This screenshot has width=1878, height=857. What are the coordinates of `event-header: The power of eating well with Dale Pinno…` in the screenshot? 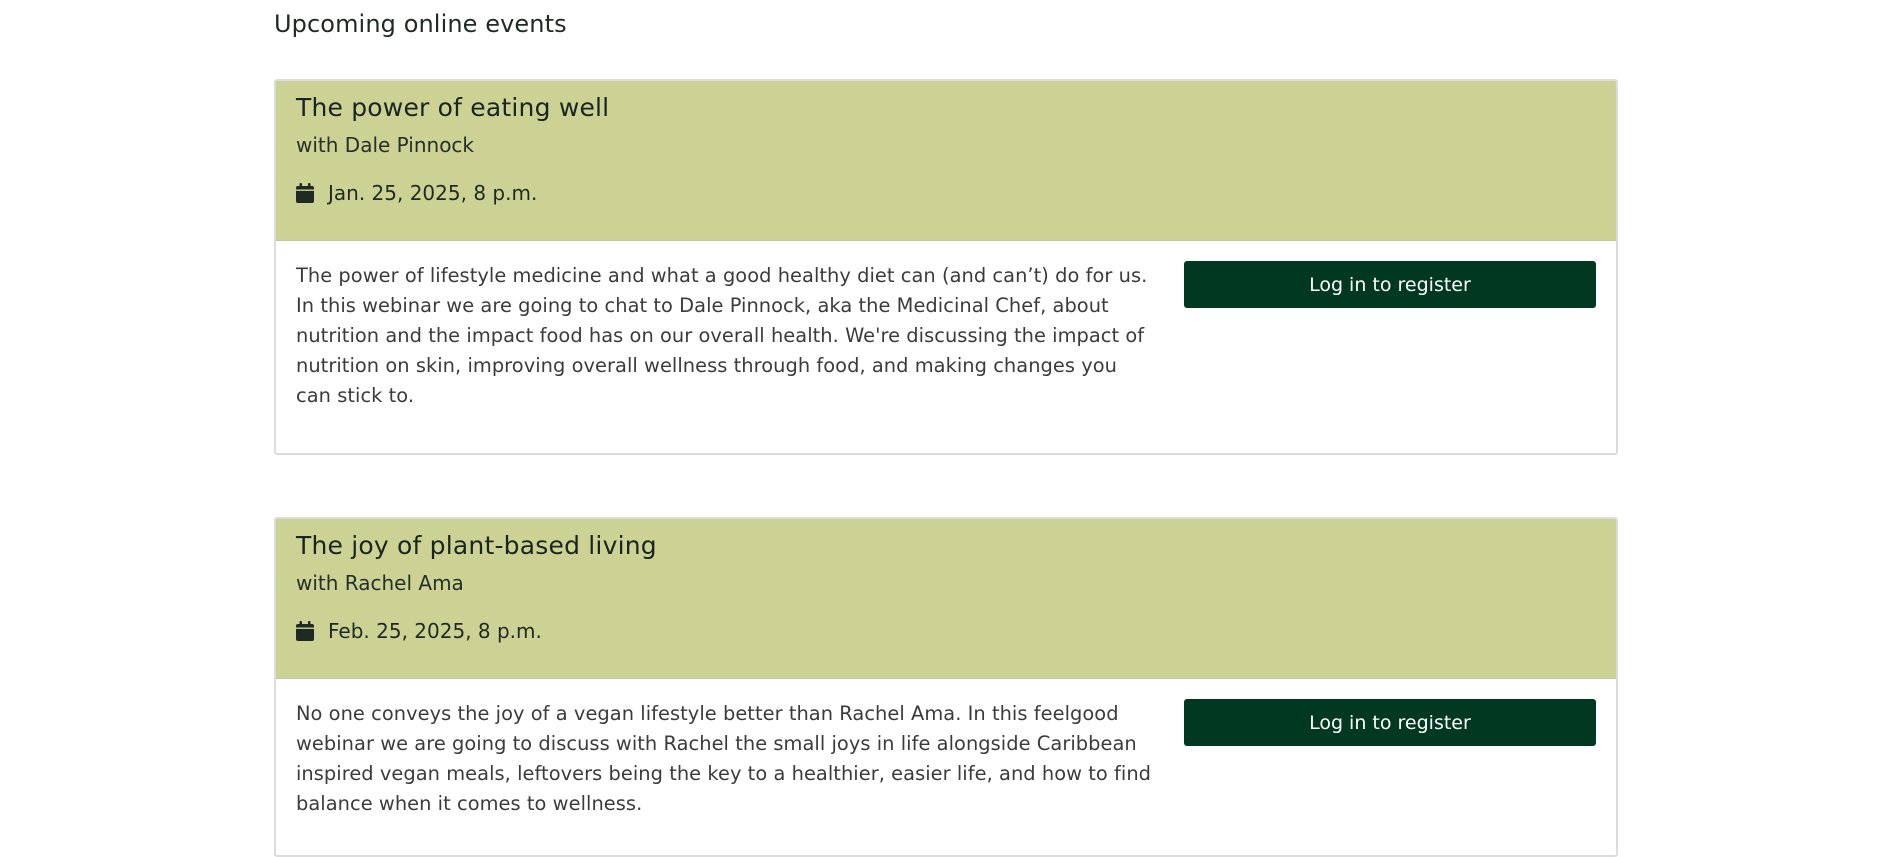 It's located at (946, 161).